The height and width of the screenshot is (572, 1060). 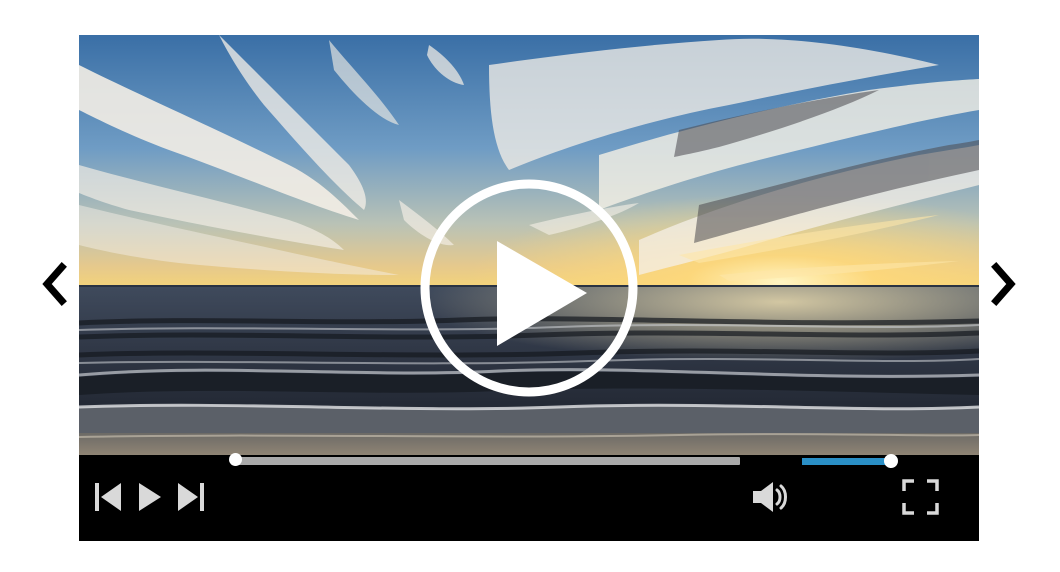 I want to click on volume-icon, so click(x=770, y=497).